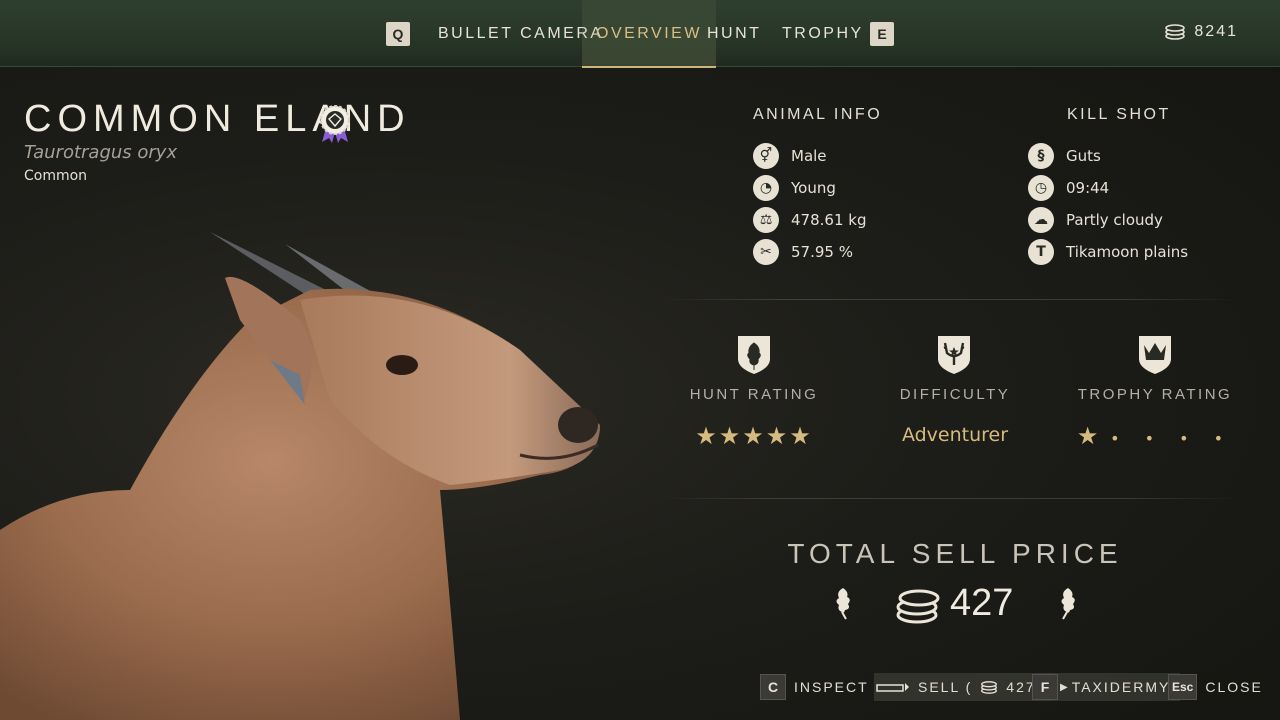  What do you see at coordinates (754, 355) in the screenshot?
I see `hunt-rating-leaf-icon` at bounding box center [754, 355].